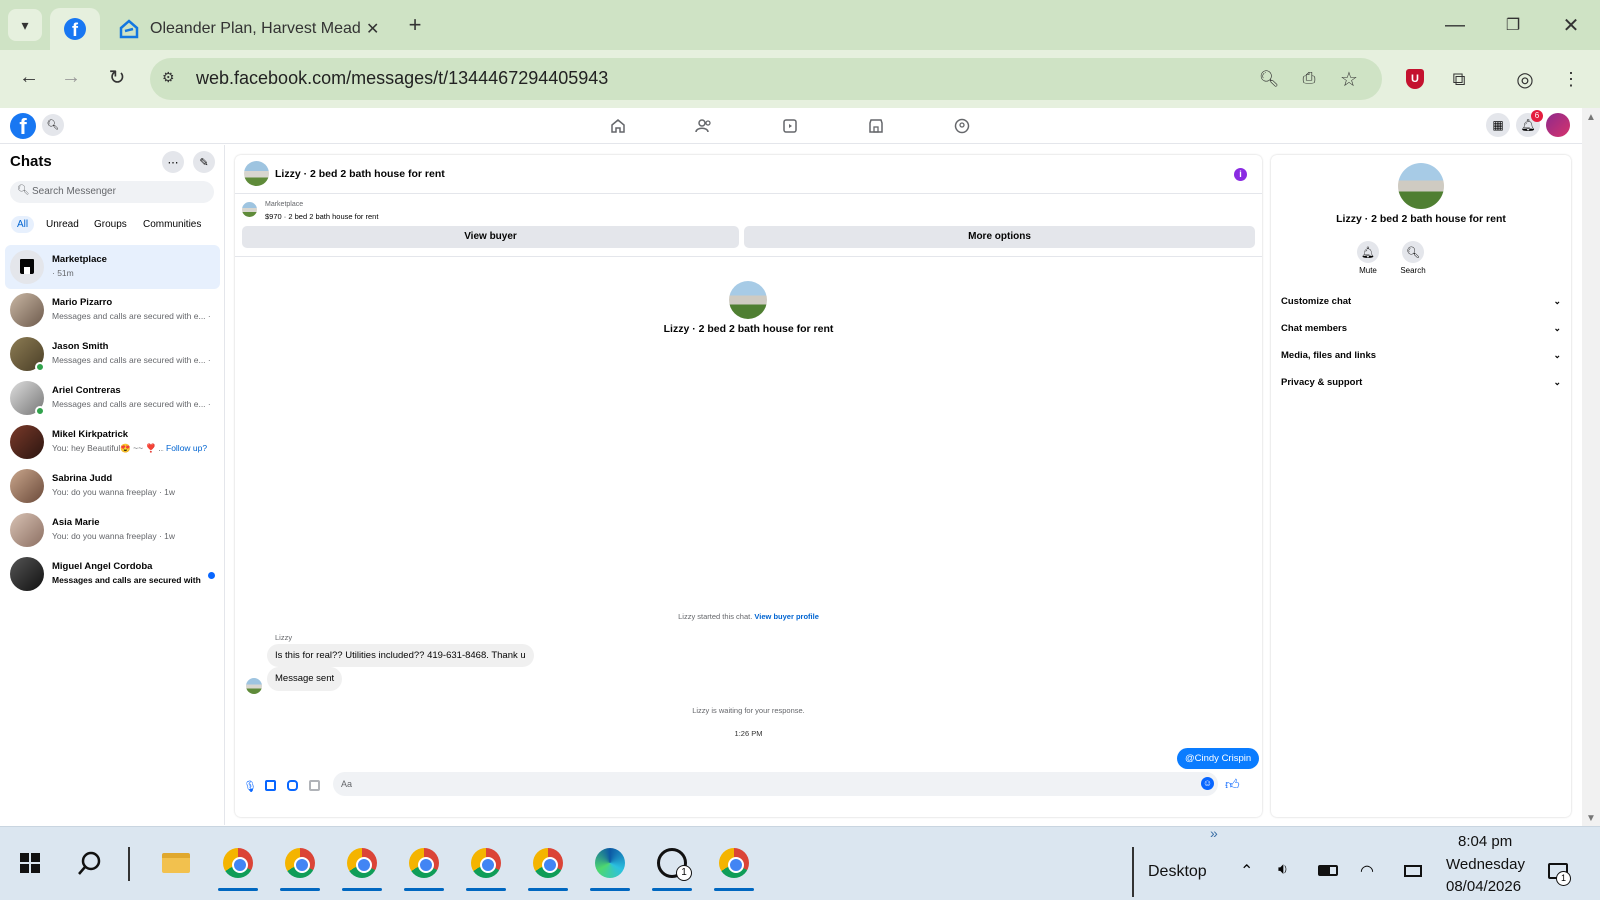  Describe the element at coordinates (1455, 25) in the screenshot. I see `minimize-button: —` at that location.